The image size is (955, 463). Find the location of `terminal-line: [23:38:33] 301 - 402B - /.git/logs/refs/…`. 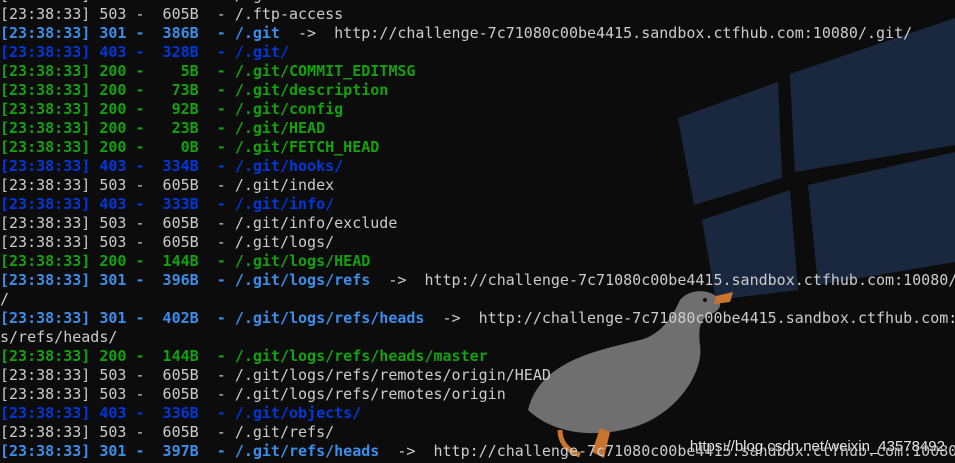

terminal-line: [23:38:33] 301 - 402B - /.git/logs/refs/… is located at coordinates (477, 318).